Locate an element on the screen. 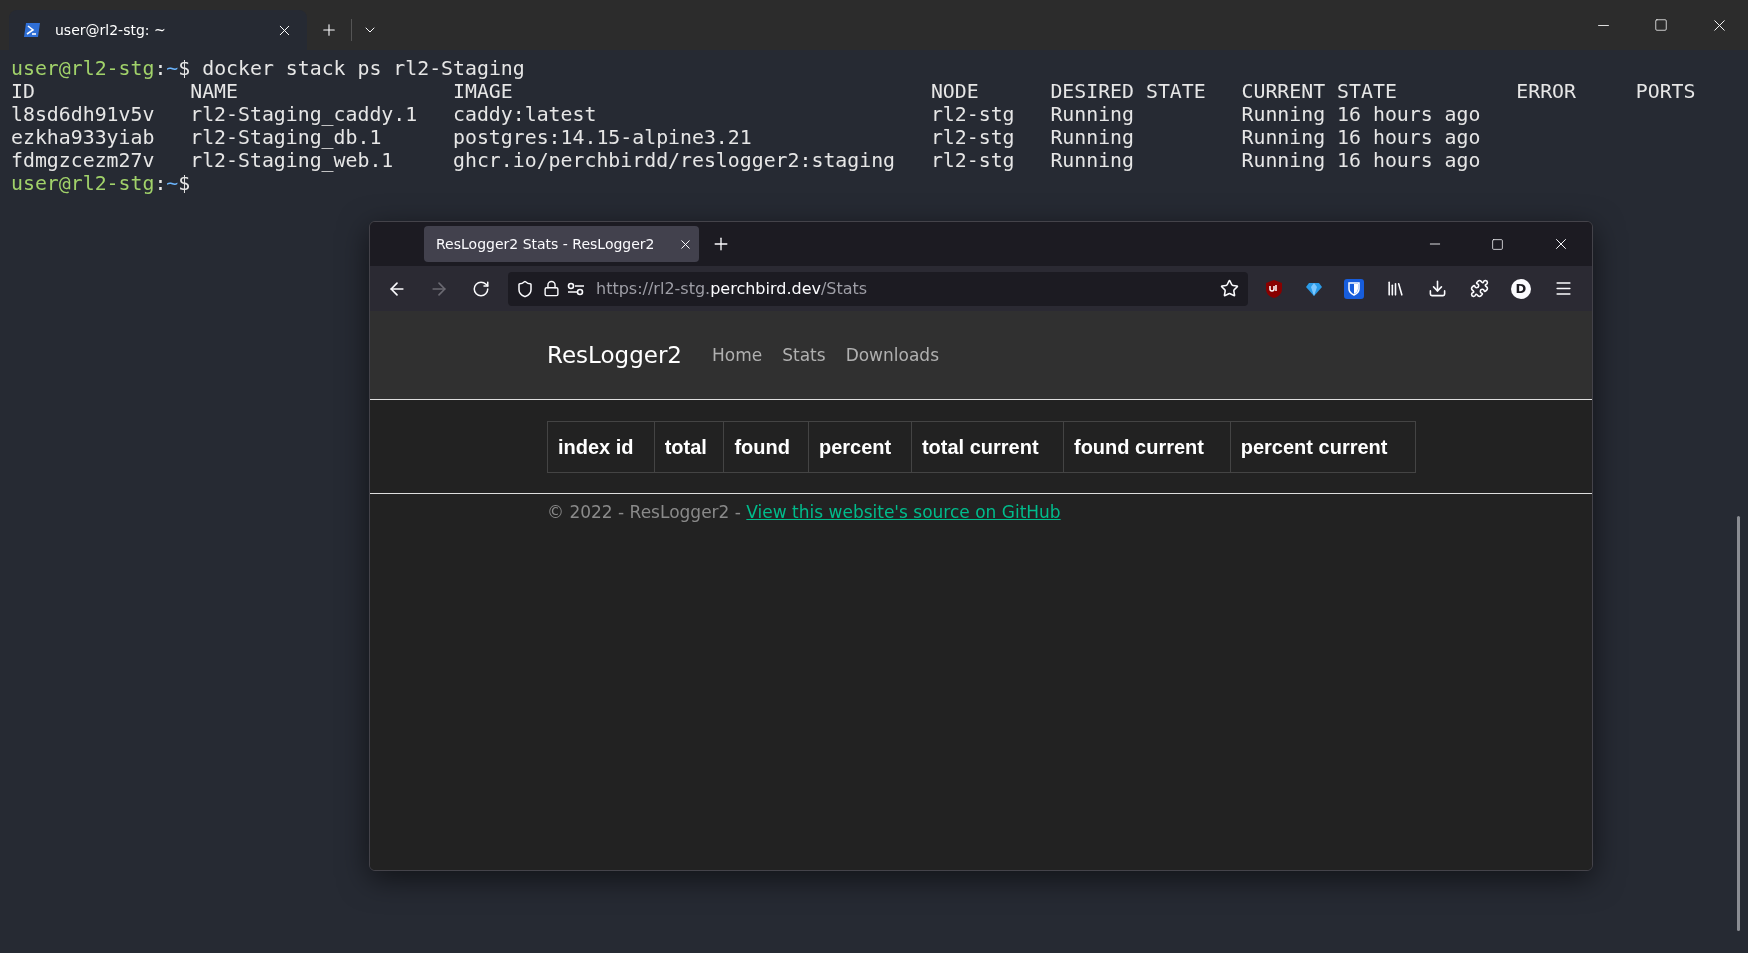 This screenshot has width=1748, height=953. column-header: CURRENT STATE is located at coordinates (1319, 92).